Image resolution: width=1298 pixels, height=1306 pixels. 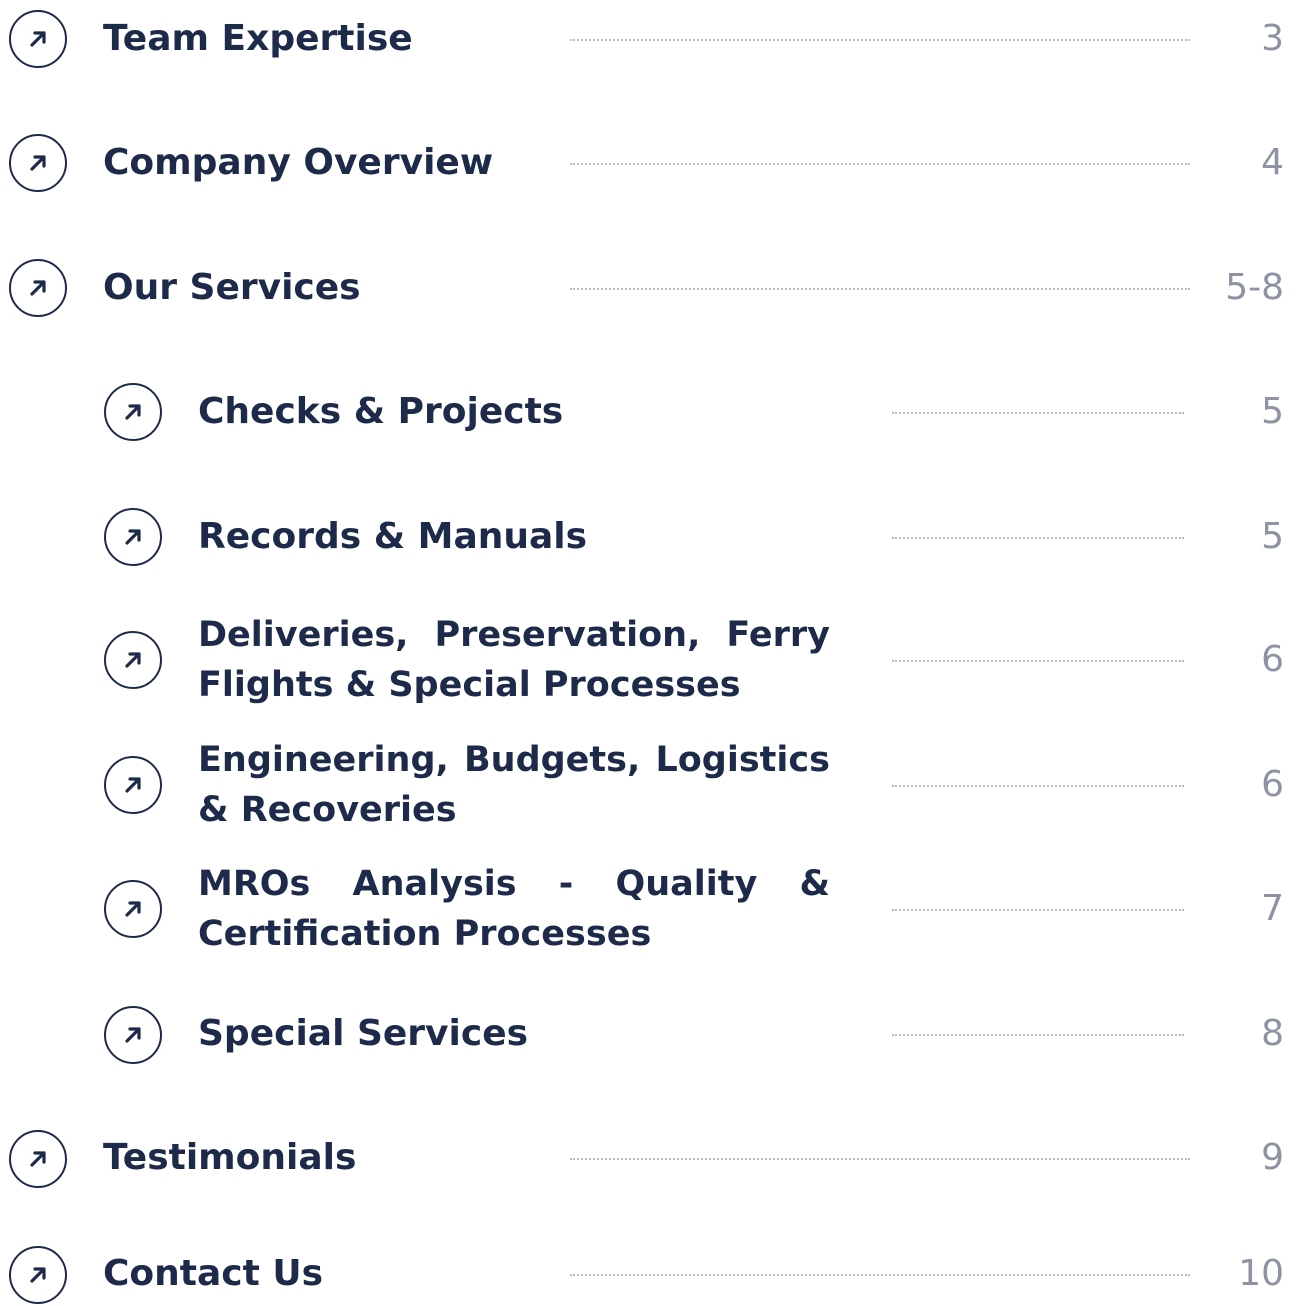 What do you see at coordinates (229, 1158) in the screenshot?
I see `toc-item-label: Testimonials` at bounding box center [229, 1158].